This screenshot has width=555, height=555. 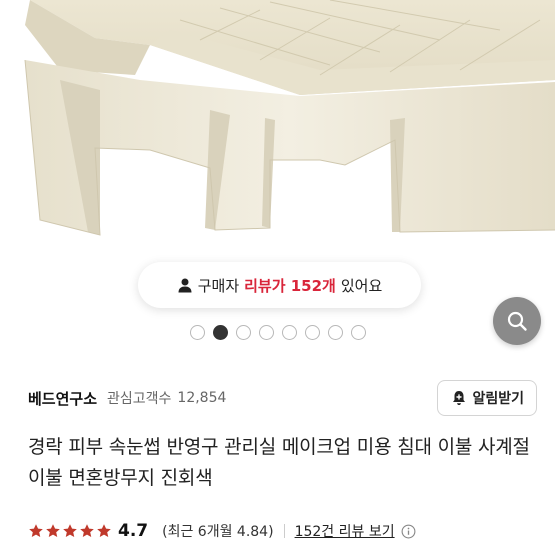 I want to click on review-banner-prefix: 구매자, so click(x=218, y=285).